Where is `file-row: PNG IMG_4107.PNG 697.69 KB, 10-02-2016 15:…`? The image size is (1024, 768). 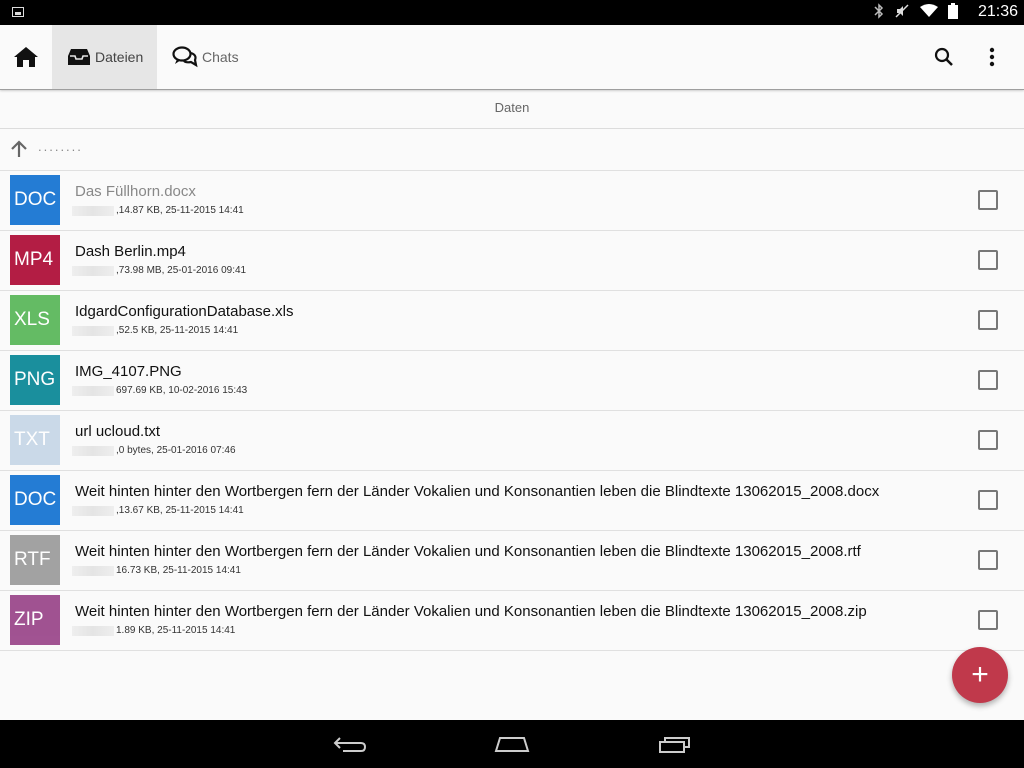
file-row: PNG IMG_4107.PNG 697.69 KB, 10-02-2016 15:… is located at coordinates (512, 381).